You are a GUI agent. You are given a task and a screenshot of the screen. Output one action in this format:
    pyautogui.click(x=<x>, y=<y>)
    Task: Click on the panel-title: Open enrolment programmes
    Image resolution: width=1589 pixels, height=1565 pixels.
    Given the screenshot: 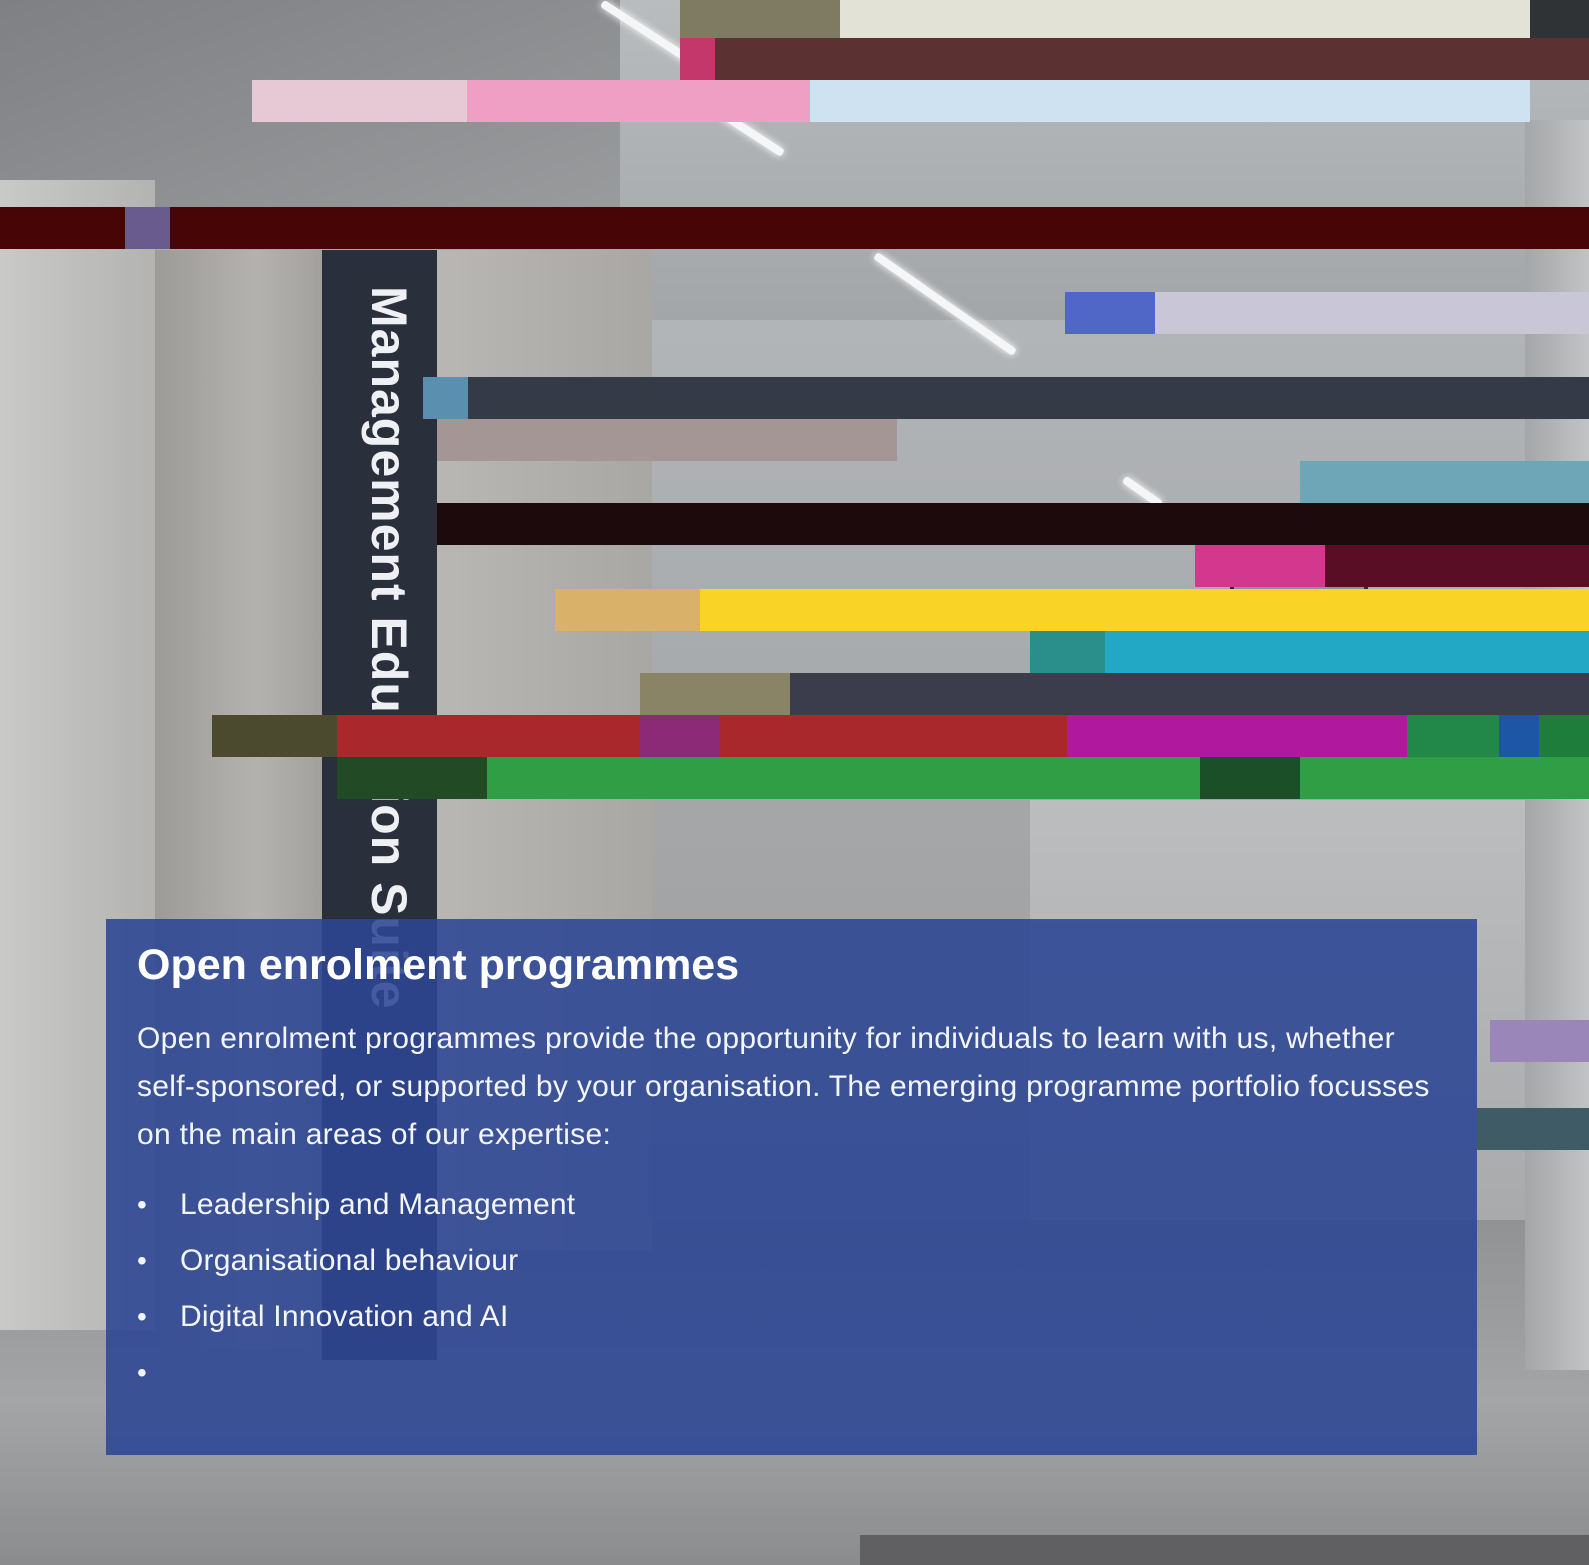 What is the action you would take?
    pyautogui.click(x=438, y=965)
    